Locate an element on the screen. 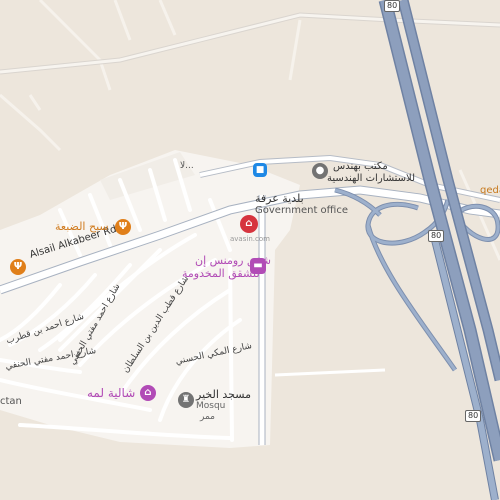 The image size is (500, 500). poi-label-municipality: بلدية عرفة is located at coordinates (279, 198).